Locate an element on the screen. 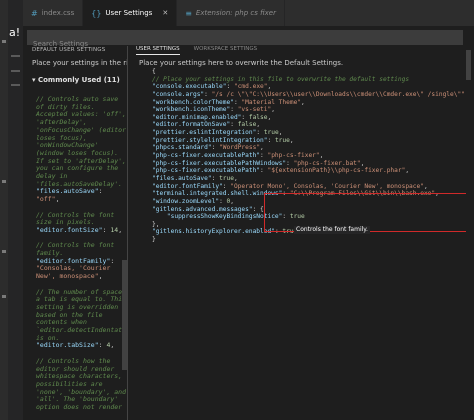 Image resolution: width=474 pixels, height=420 pixels. setting-value: 14 is located at coordinates (114, 229).